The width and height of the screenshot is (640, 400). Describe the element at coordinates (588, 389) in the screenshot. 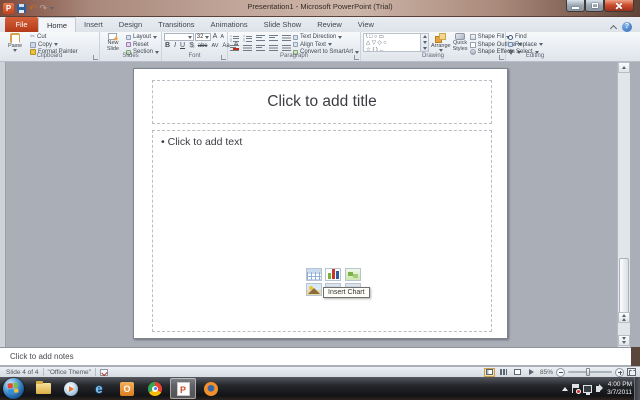

I see `network-icon` at that location.